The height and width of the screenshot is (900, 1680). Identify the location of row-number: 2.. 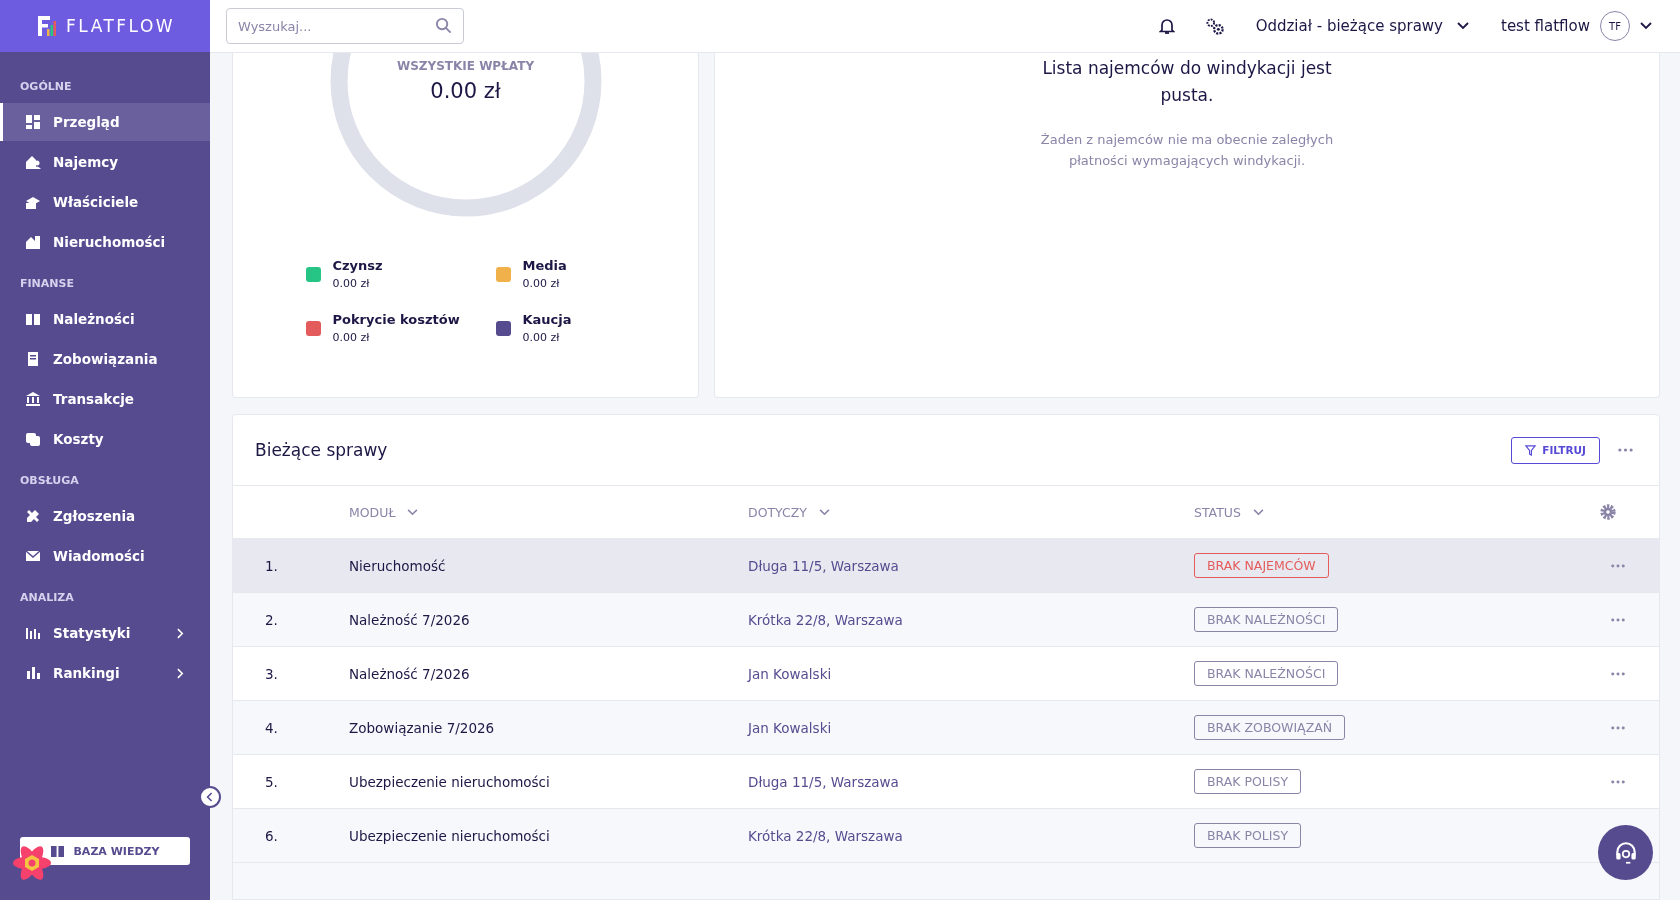
(271, 619).